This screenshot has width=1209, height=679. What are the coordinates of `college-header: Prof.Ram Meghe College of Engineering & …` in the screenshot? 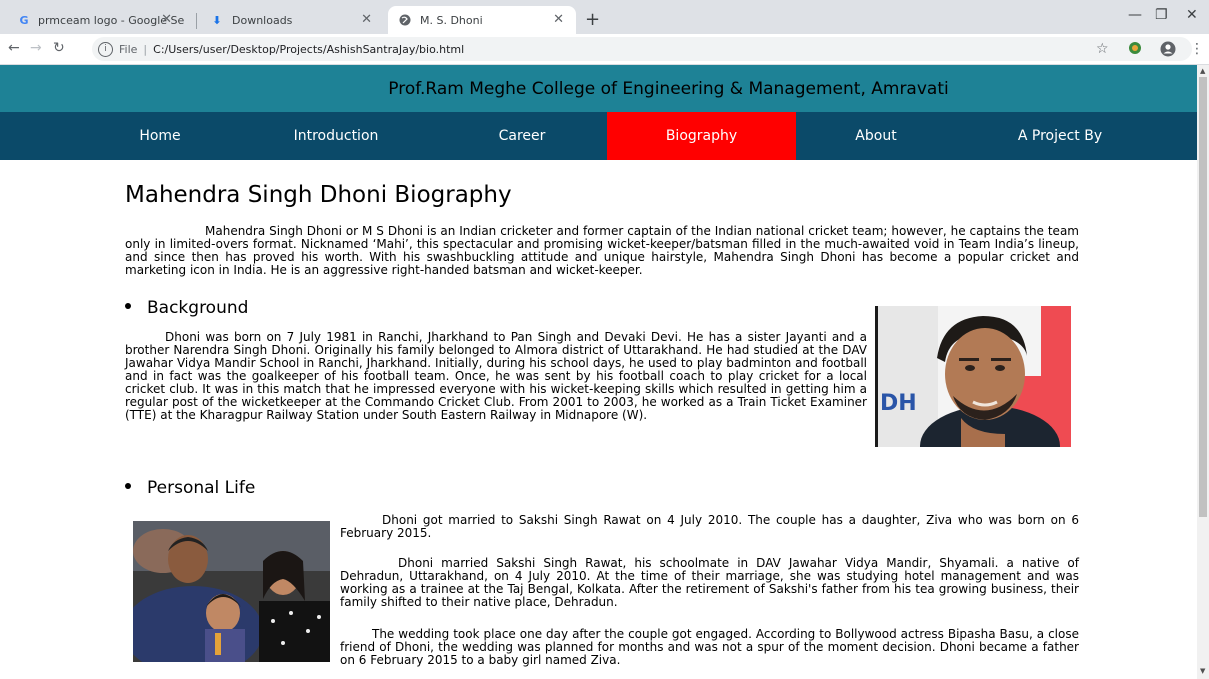 It's located at (598, 88).